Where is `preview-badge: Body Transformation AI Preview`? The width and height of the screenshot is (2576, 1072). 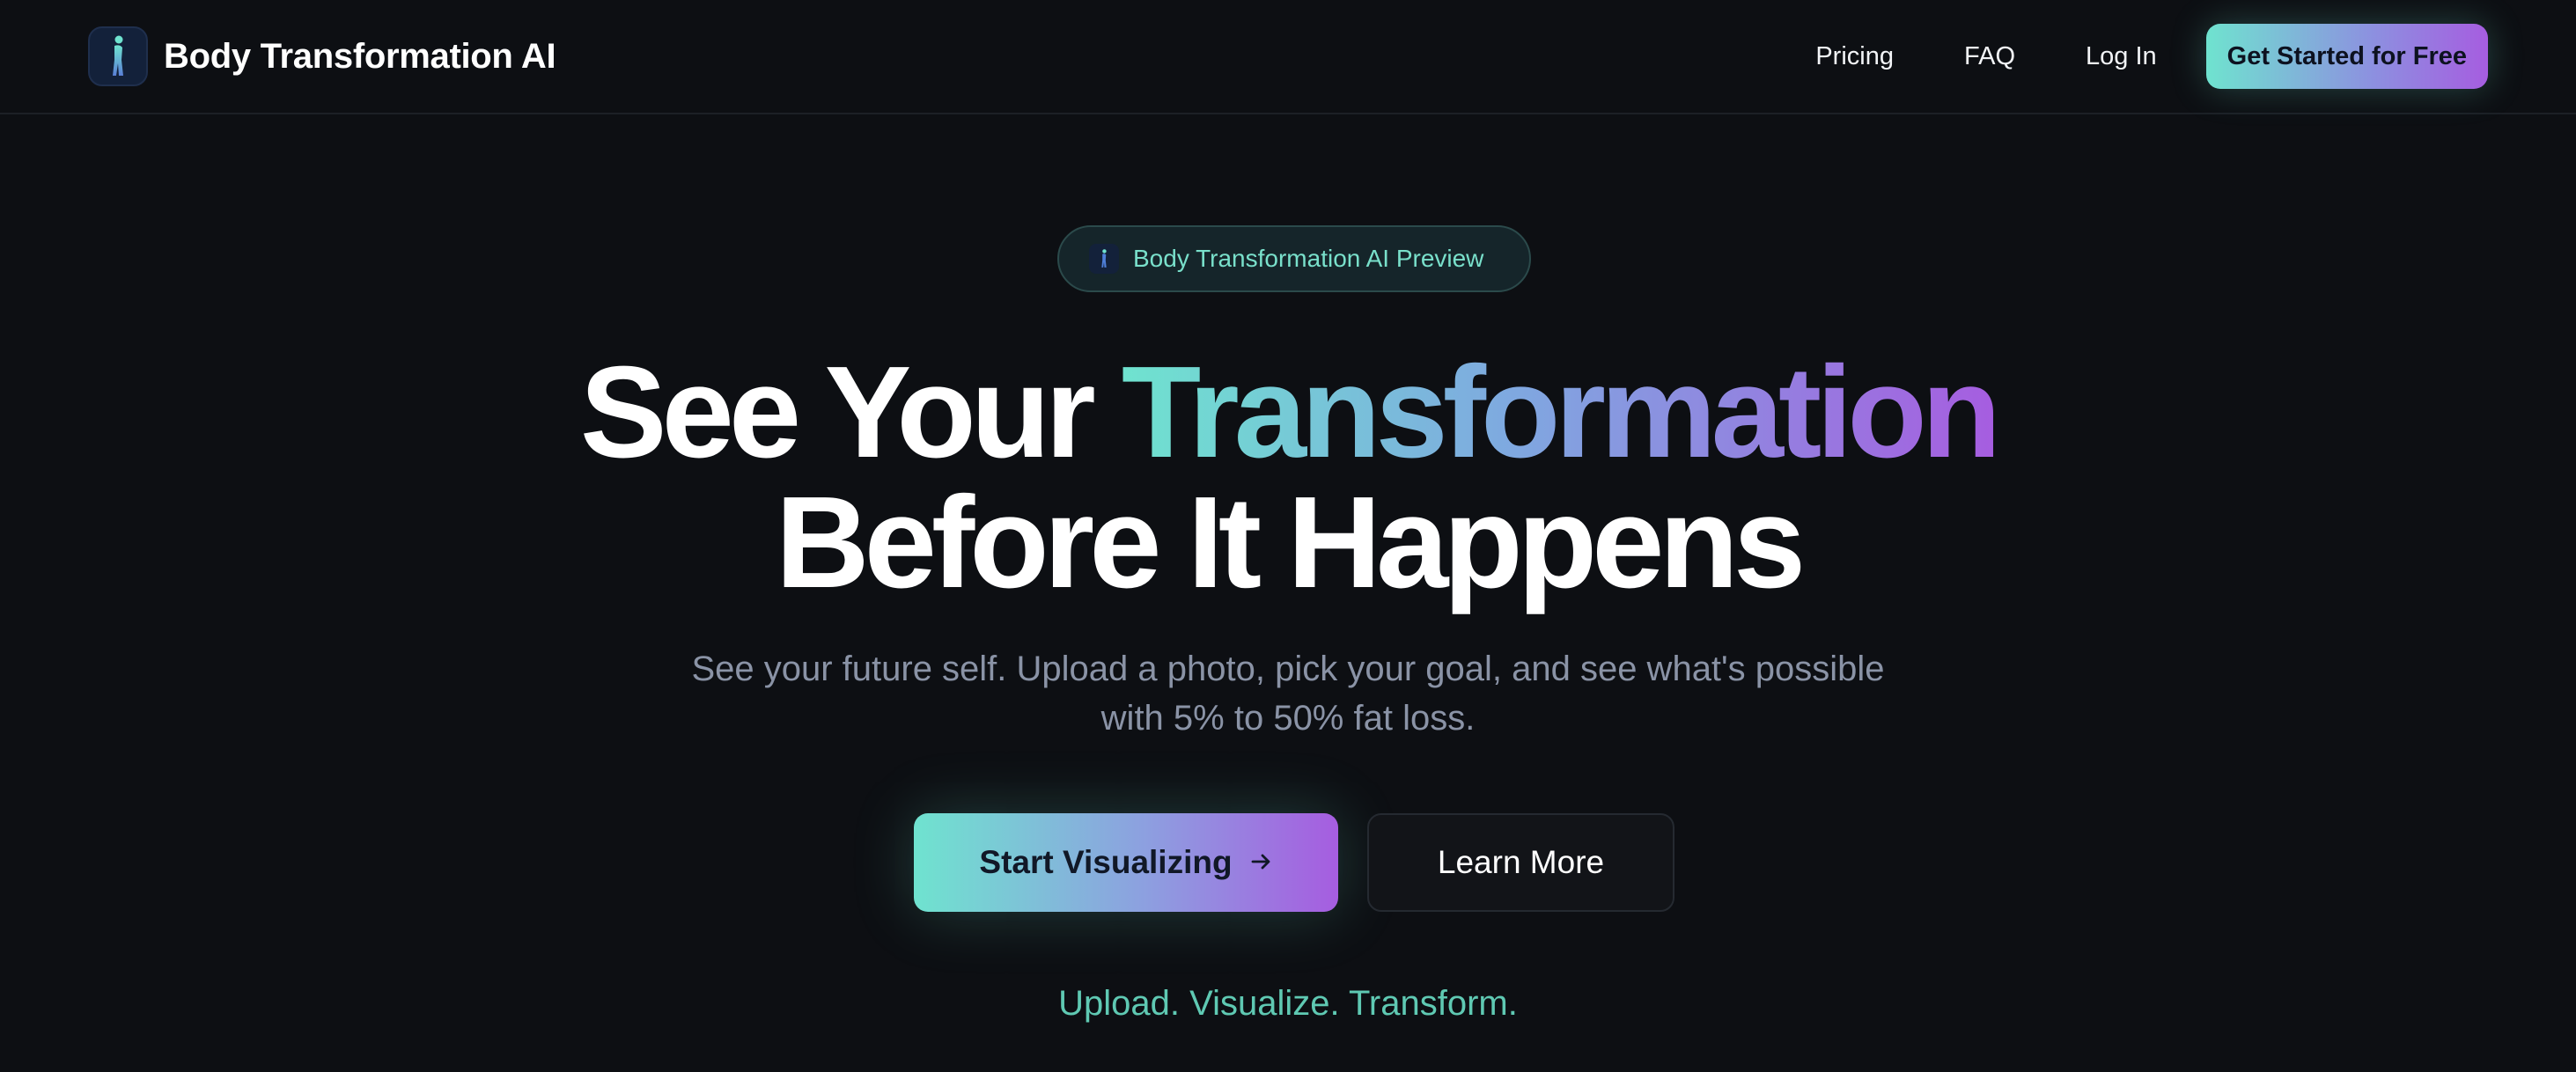
preview-badge: Body Transformation AI Preview is located at coordinates (1294, 258).